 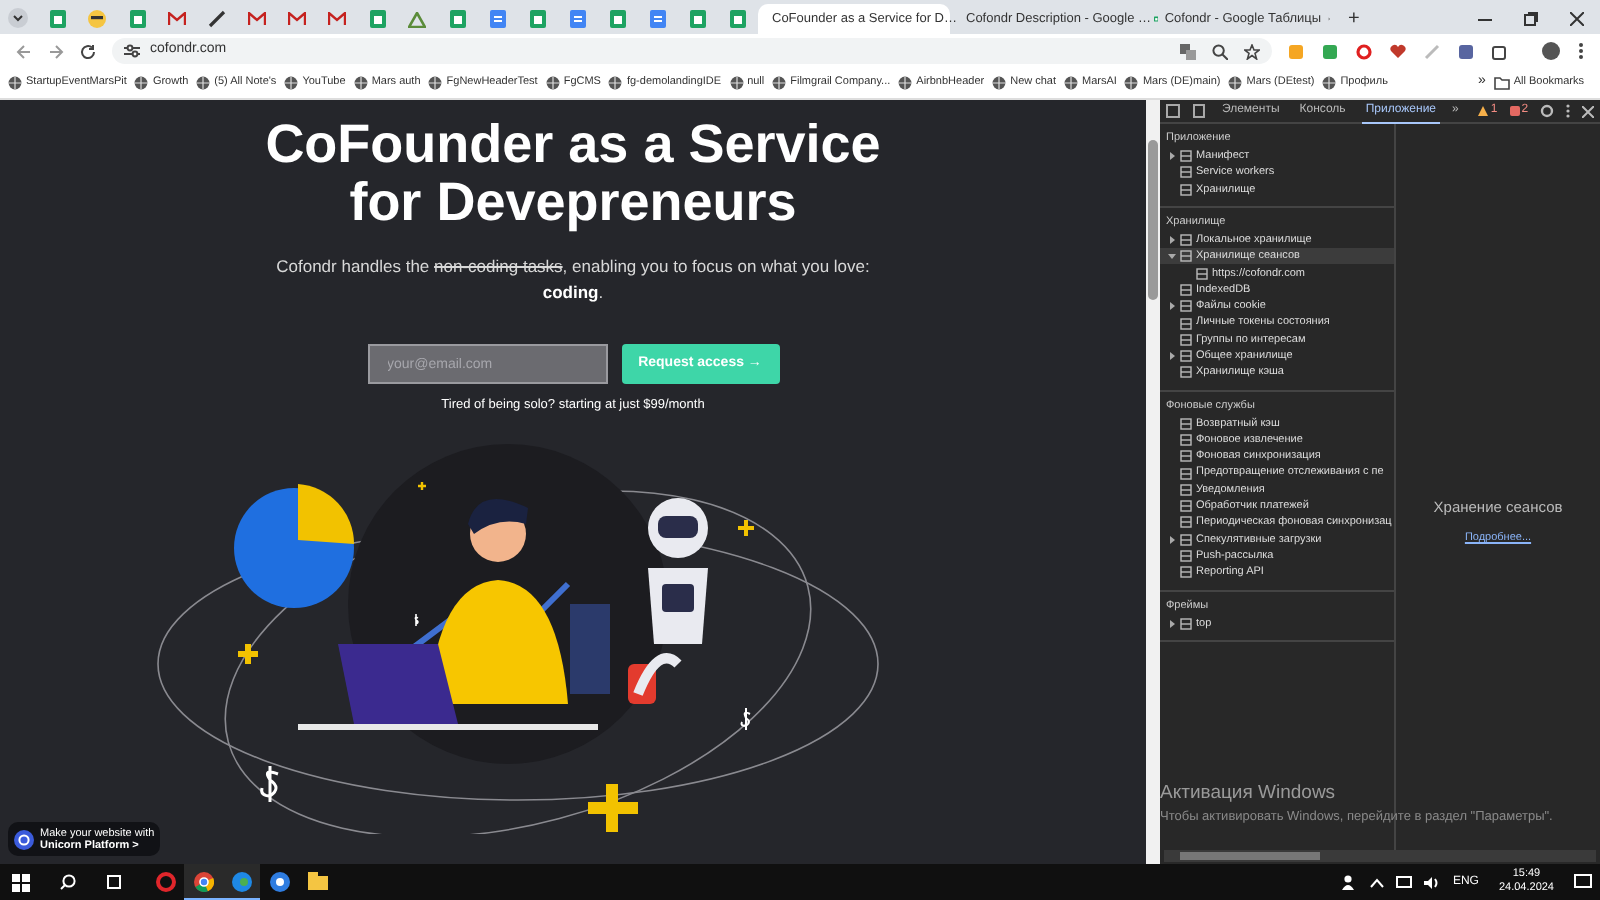 What do you see at coordinates (279, 882) in the screenshot?
I see `circle-app-icon` at bounding box center [279, 882].